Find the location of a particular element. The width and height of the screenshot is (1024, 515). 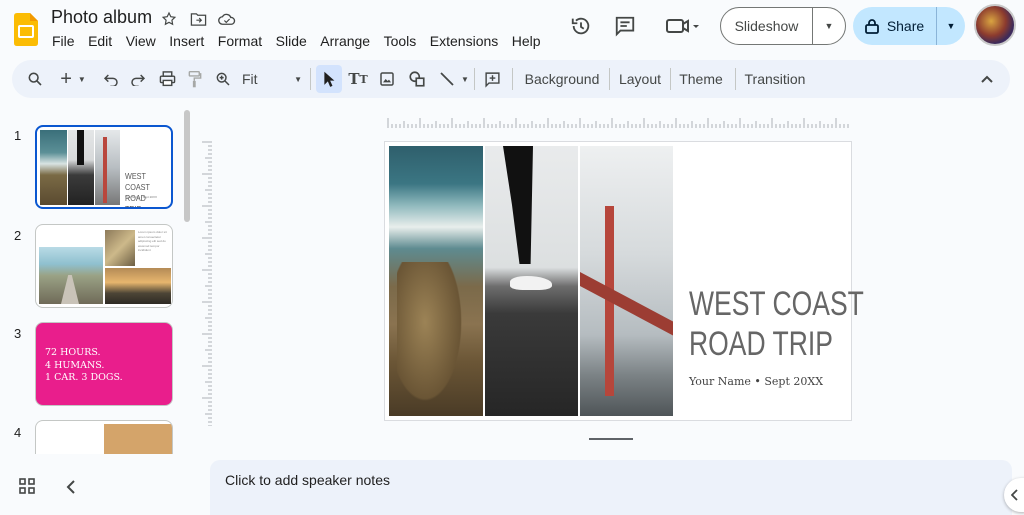

slide-title-line1: WEST COAST is located at coordinates (776, 304).